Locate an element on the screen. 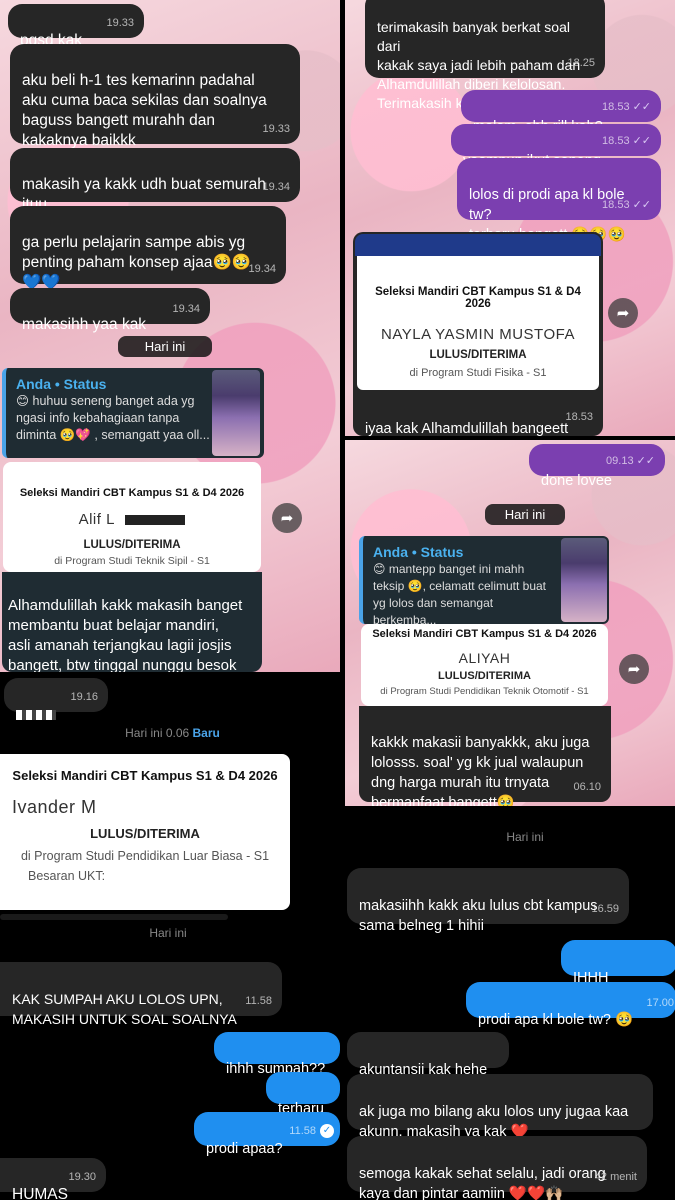 The width and height of the screenshot is (675, 1200). message-bubble: makasihh yaa kak 19.34 is located at coordinates (110, 310).